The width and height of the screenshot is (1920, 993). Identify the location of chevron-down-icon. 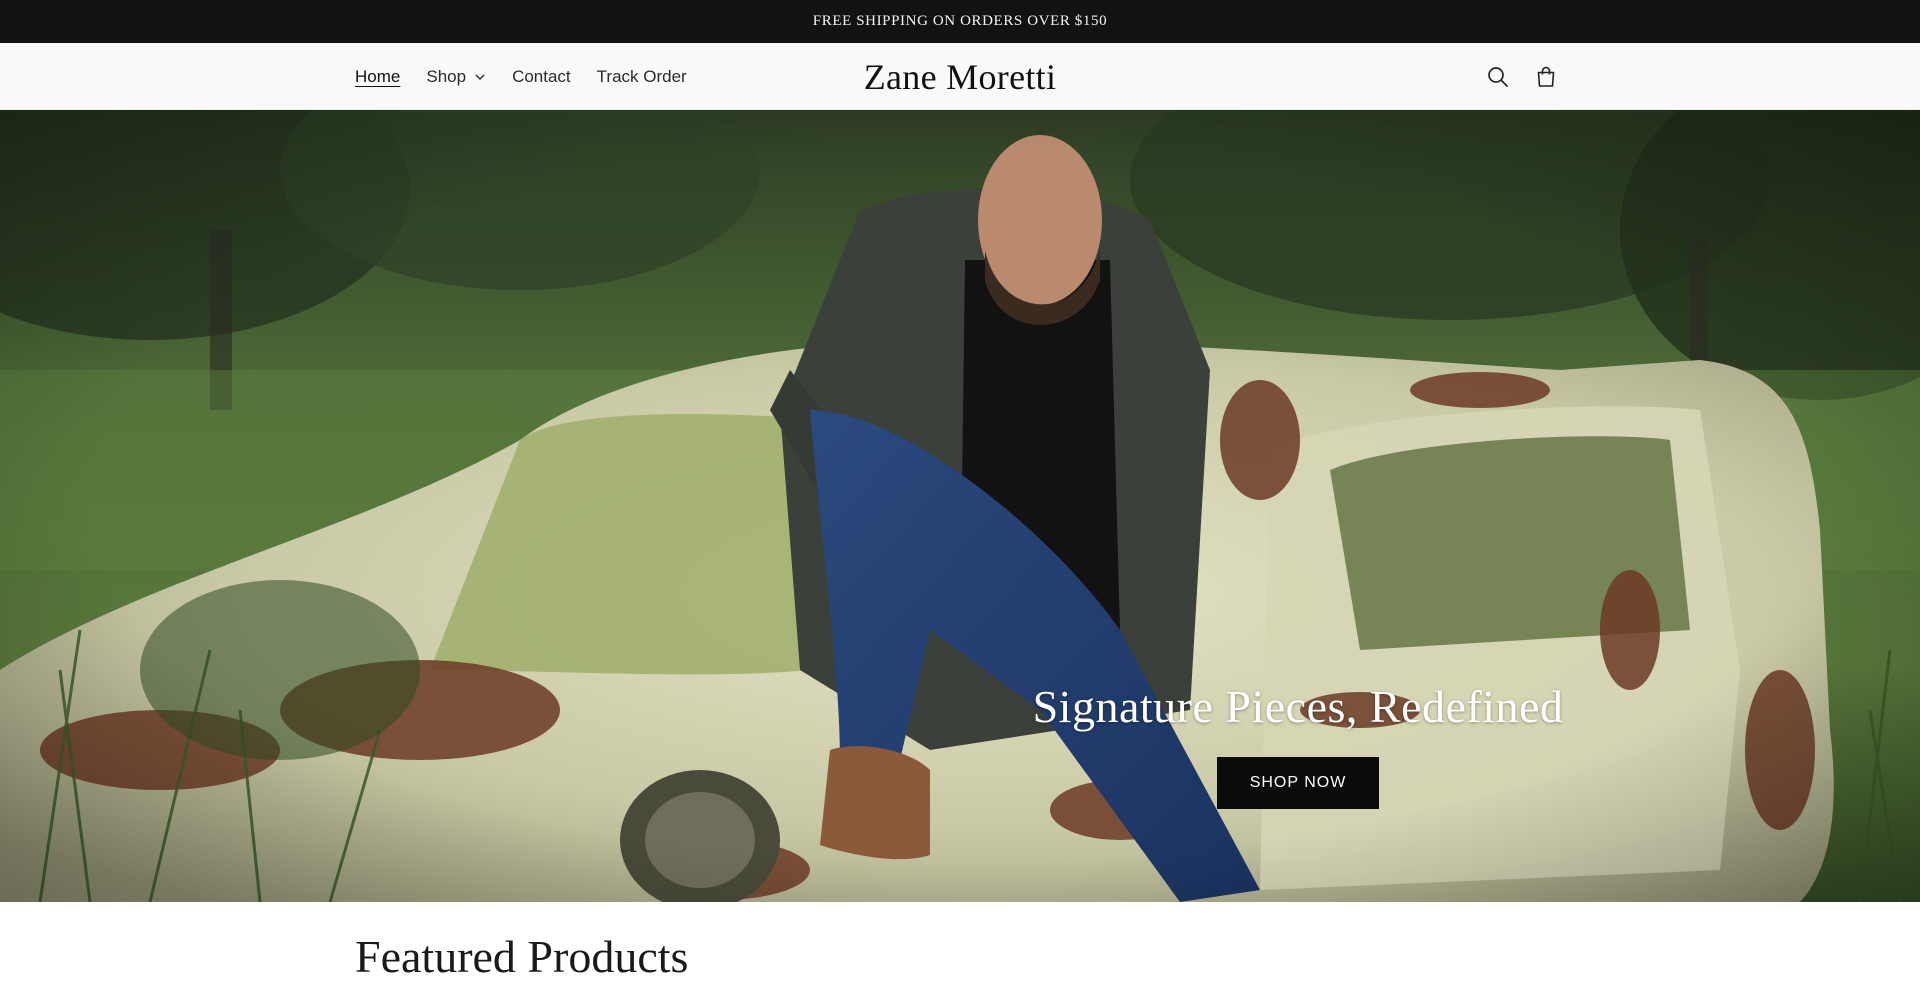
(480, 77).